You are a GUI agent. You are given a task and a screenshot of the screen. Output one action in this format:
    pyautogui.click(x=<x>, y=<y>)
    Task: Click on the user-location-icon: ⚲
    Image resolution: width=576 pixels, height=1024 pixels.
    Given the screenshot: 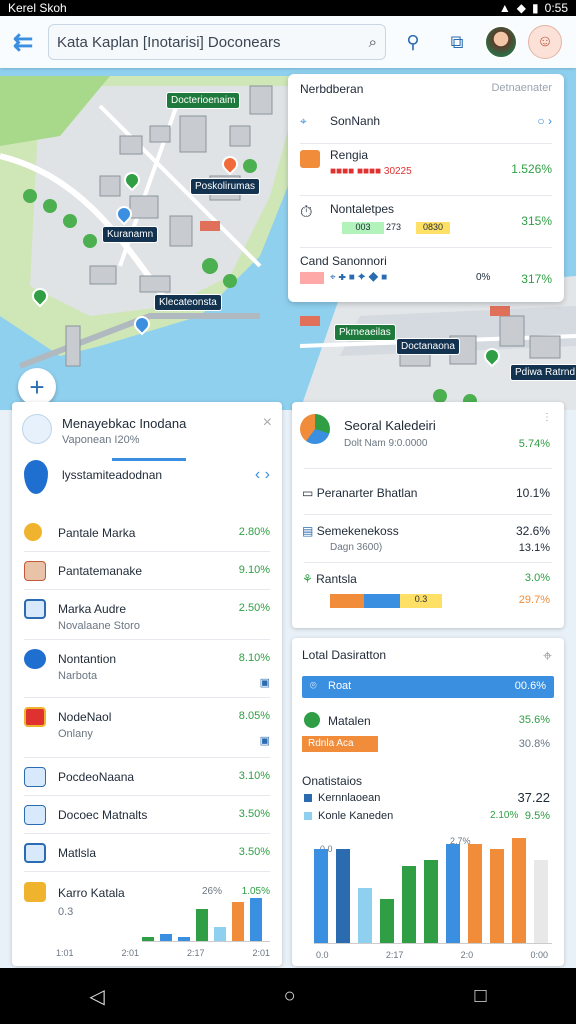 What is the action you would take?
    pyautogui.click(x=413, y=42)
    